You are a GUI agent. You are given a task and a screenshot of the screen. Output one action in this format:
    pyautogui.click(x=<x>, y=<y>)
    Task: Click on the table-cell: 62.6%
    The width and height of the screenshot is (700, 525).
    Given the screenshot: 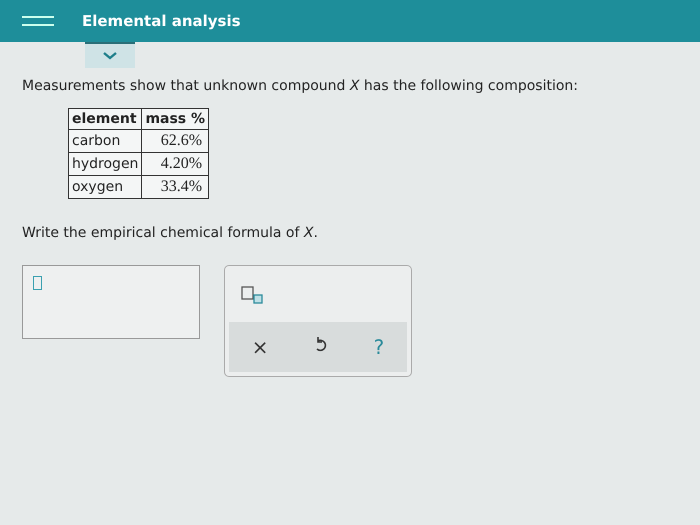 What is the action you would take?
    pyautogui.click(x=175, y=141)
    